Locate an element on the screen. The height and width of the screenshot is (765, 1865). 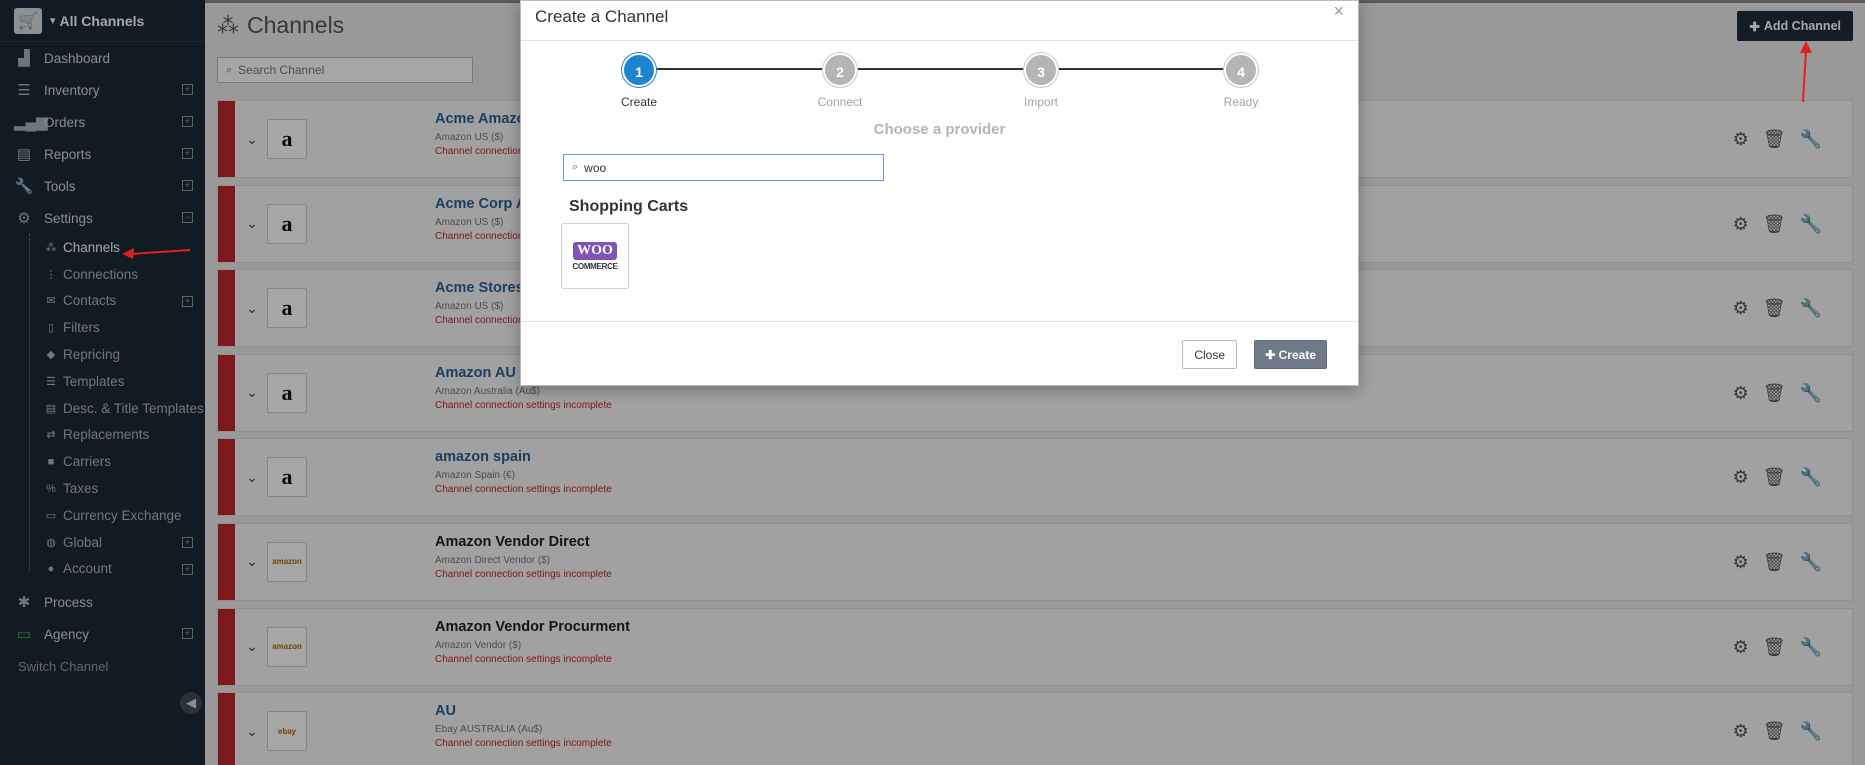
wizard-step-create: 1 Create is located at coordinates (639, 81).